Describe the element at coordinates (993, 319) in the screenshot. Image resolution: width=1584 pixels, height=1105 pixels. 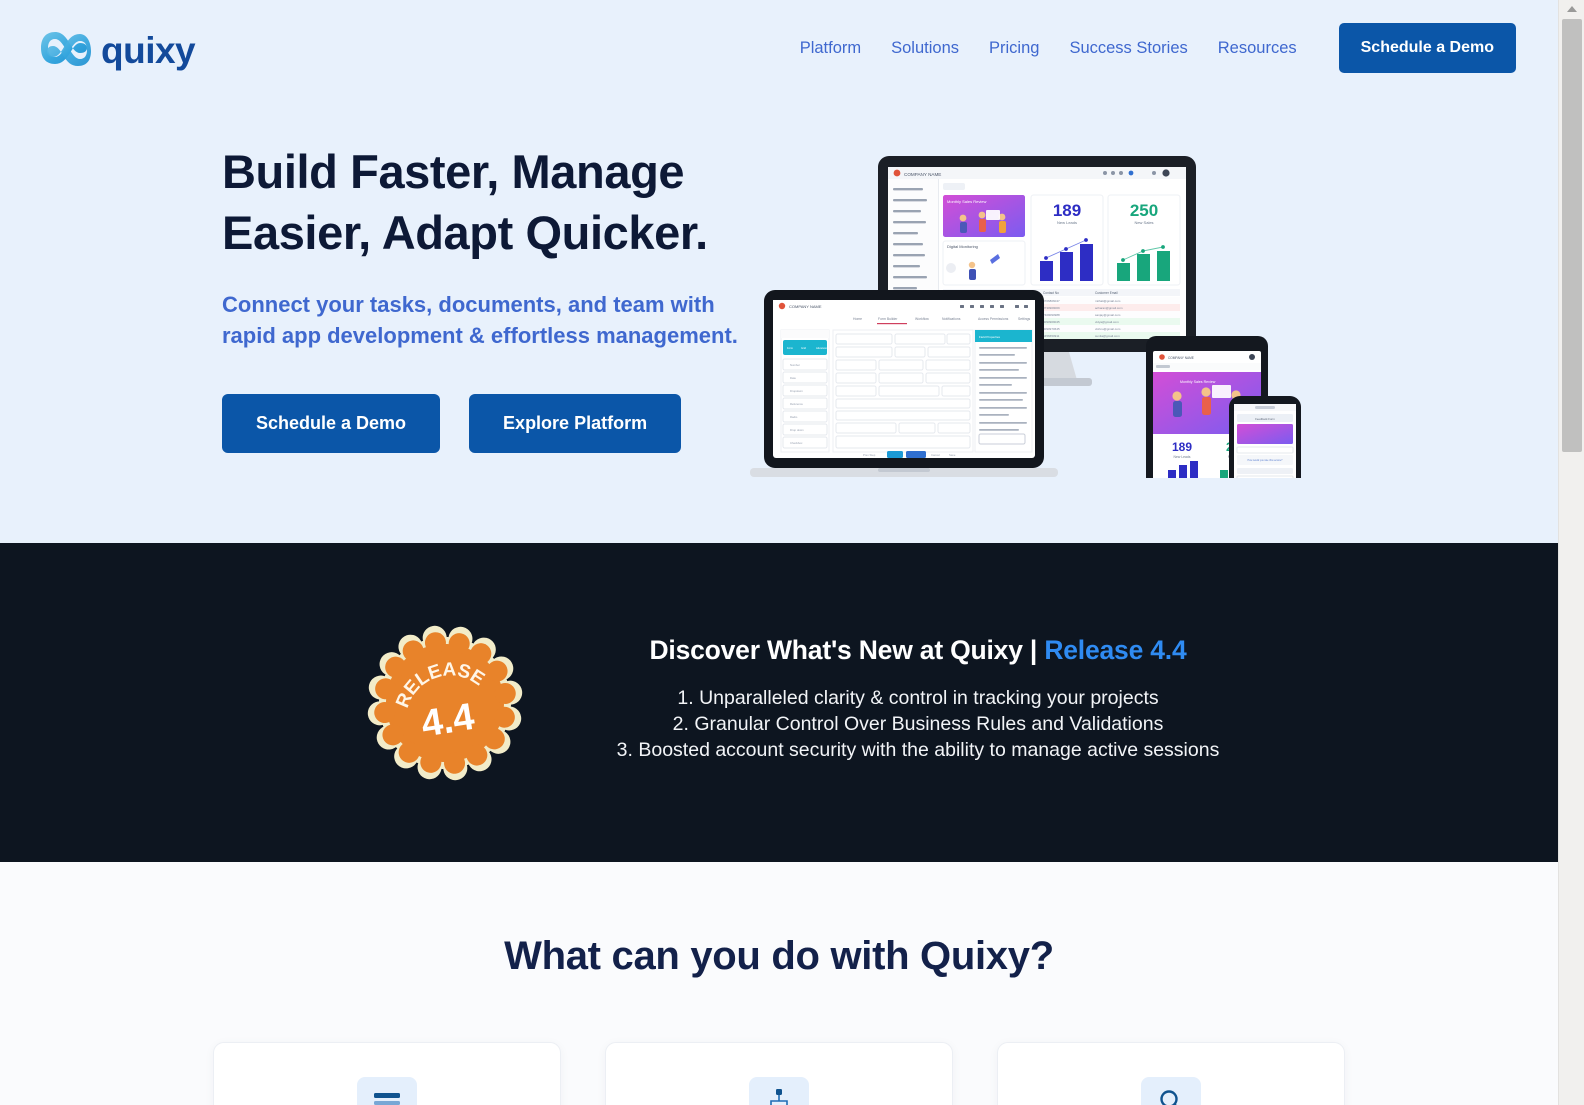
I see `svg-text: Access Permissions` at that location.